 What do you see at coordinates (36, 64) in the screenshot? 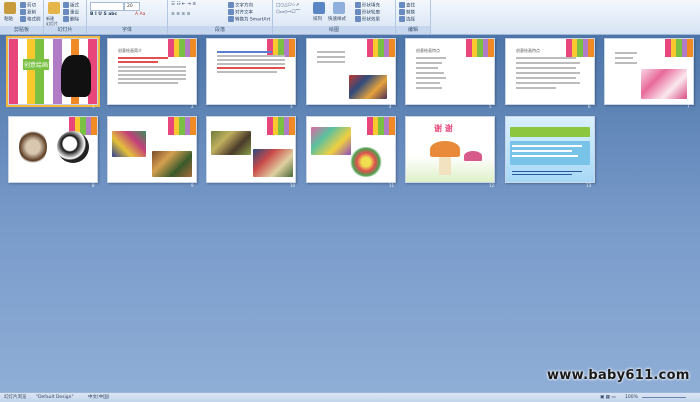
I see `slide-title: 创意绘画` at bounding box center [36, 64].